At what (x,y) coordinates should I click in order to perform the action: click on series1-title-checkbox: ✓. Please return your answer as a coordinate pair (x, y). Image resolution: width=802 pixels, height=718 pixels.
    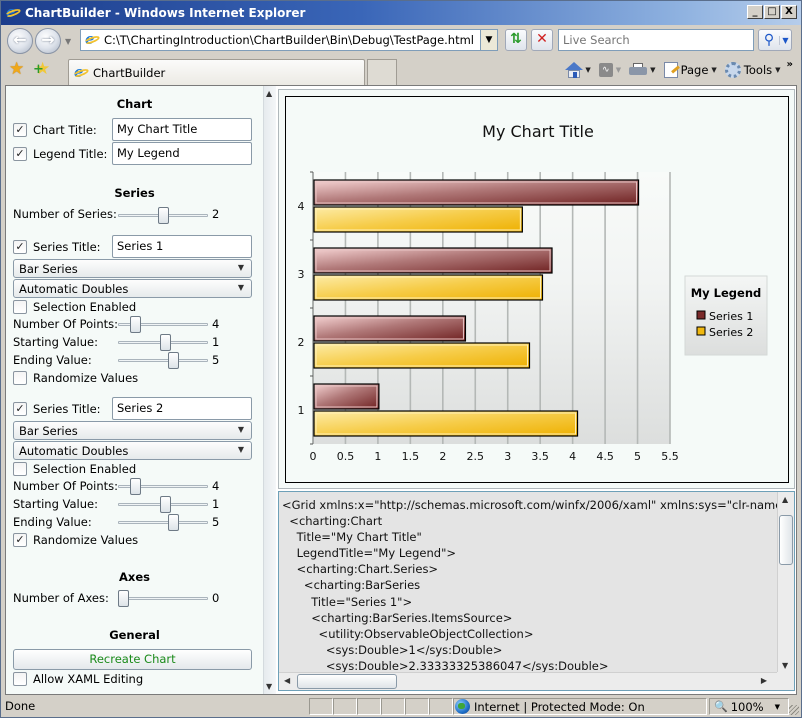
    Looking at the image, I should click on (20, 247).